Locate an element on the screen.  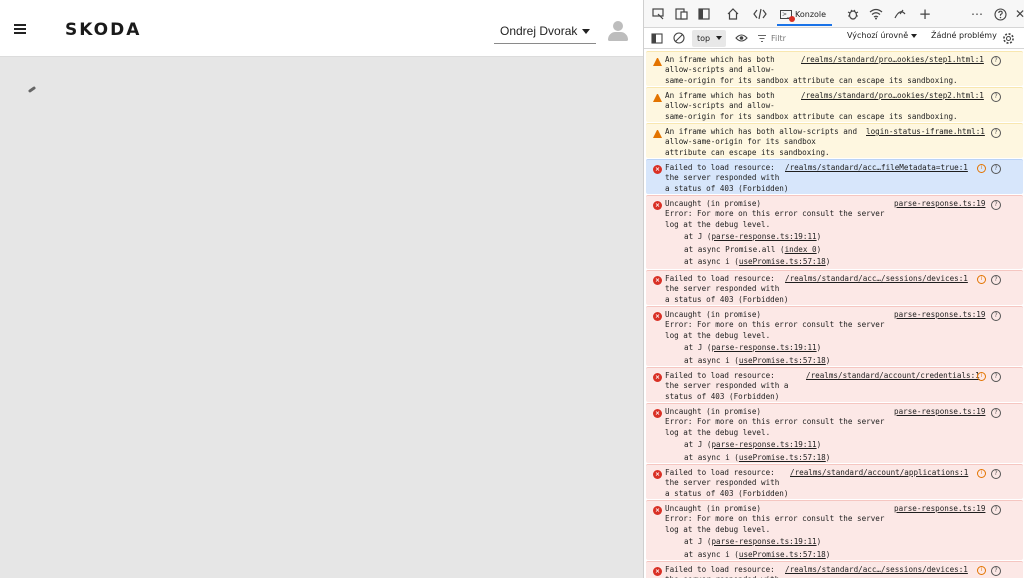
message-source-link: /realms/standard/account/applications:1 is located at coordinates (879, 473).